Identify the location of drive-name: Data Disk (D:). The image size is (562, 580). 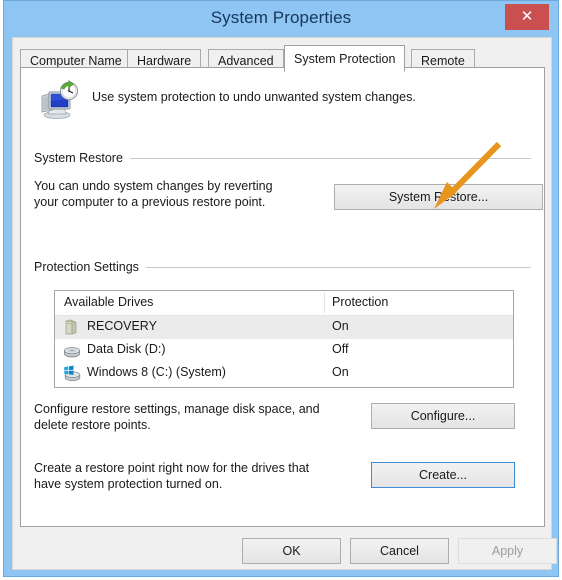
(126, 349).